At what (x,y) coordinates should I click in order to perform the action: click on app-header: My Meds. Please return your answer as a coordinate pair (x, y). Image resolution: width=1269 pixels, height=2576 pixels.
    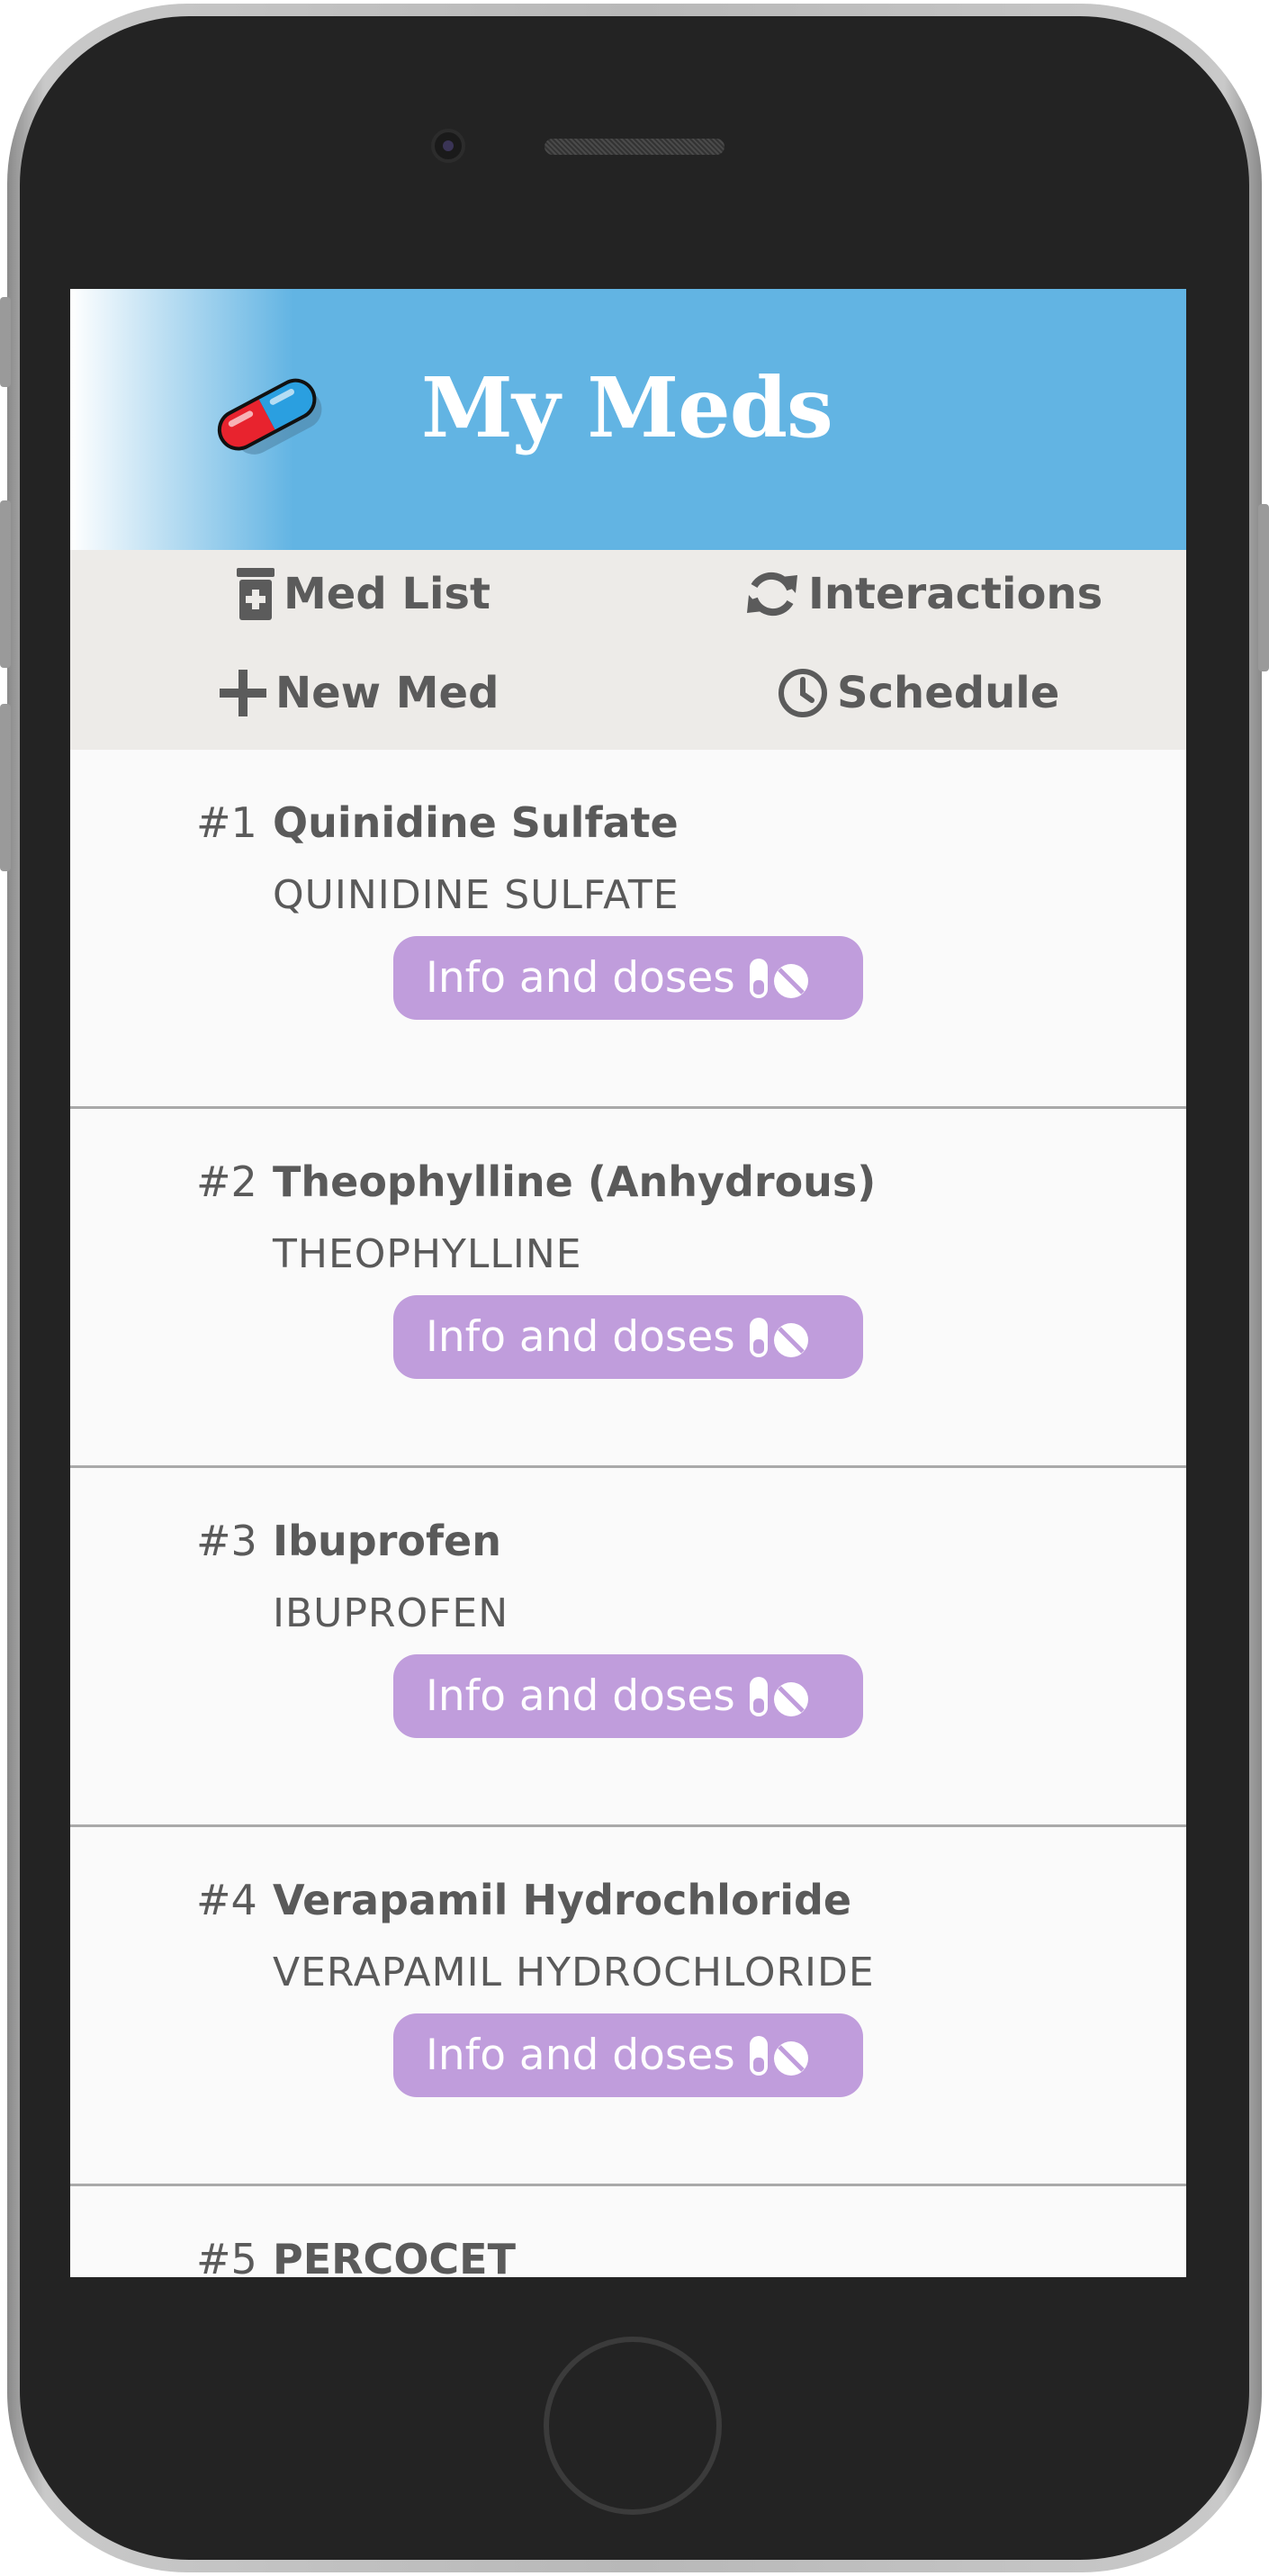
    Looking at the image, I should click on (628, 419).